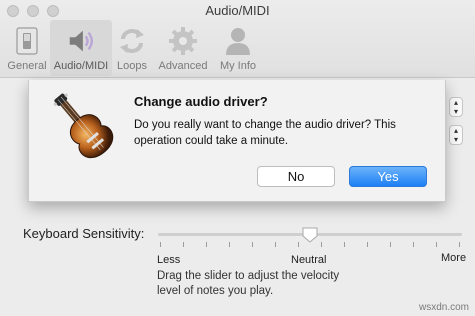  I want to click on person-icon, so click(238, 41).